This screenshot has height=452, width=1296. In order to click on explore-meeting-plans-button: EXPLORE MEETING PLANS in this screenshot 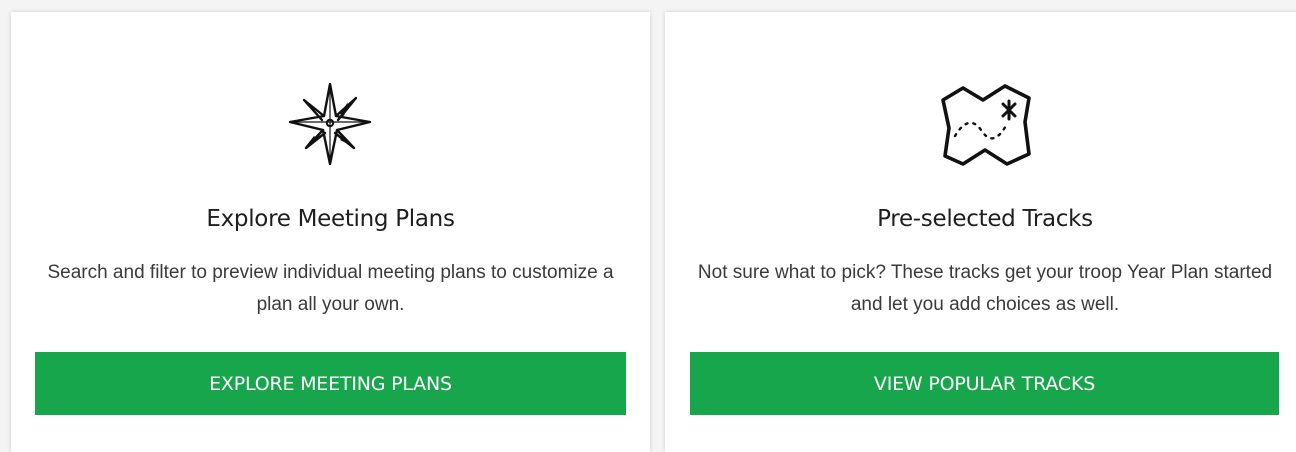, I will do `click(330, 383)`.